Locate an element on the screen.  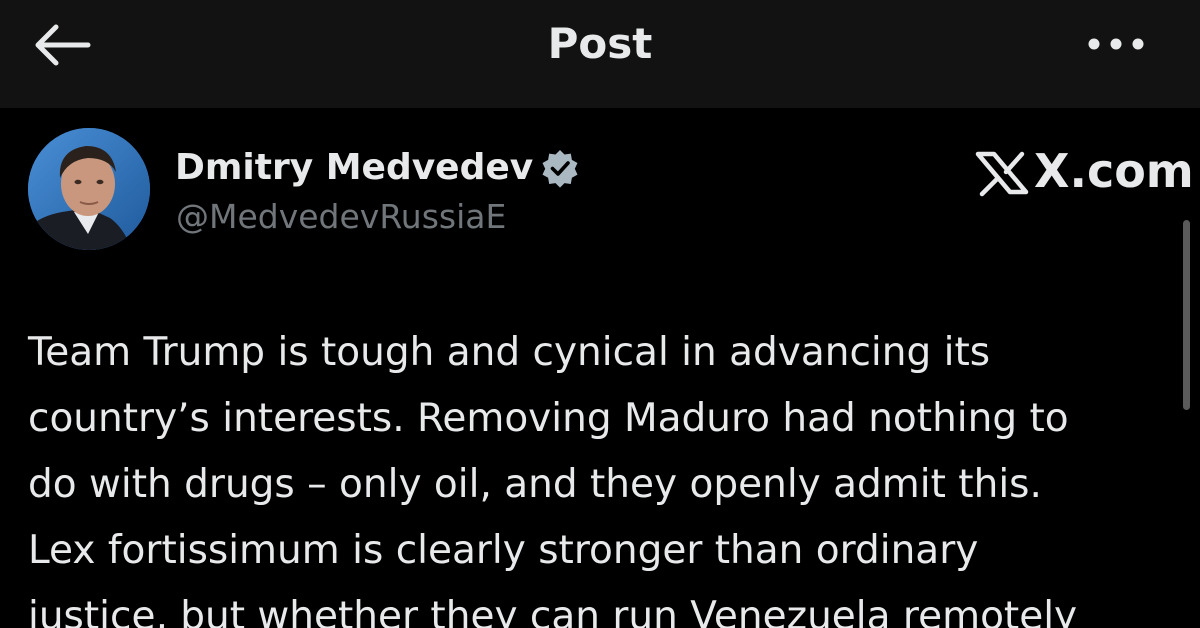
author-name: Dmitry Medvedev is located at coordinates (354, 168).